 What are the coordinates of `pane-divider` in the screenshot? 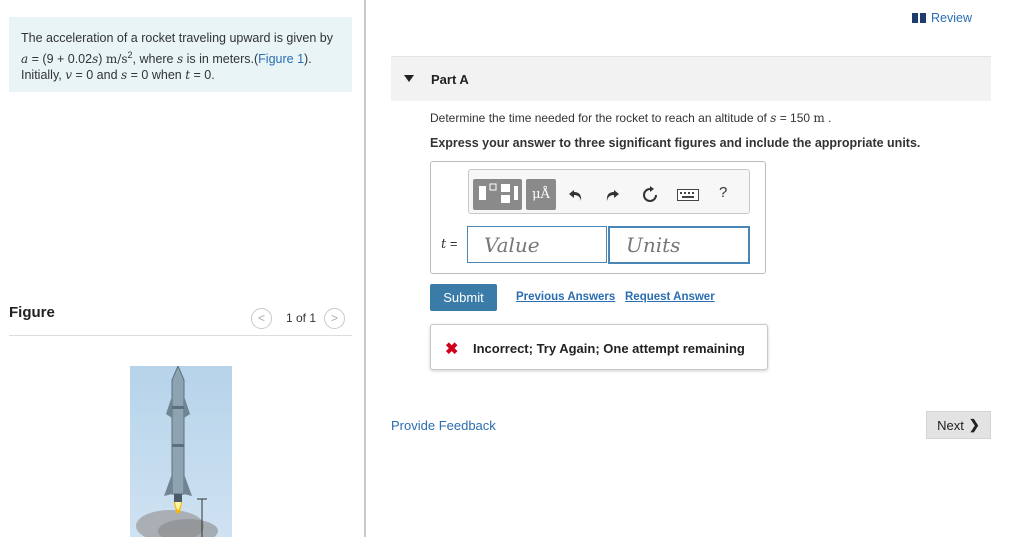 It's located at (365, 268).